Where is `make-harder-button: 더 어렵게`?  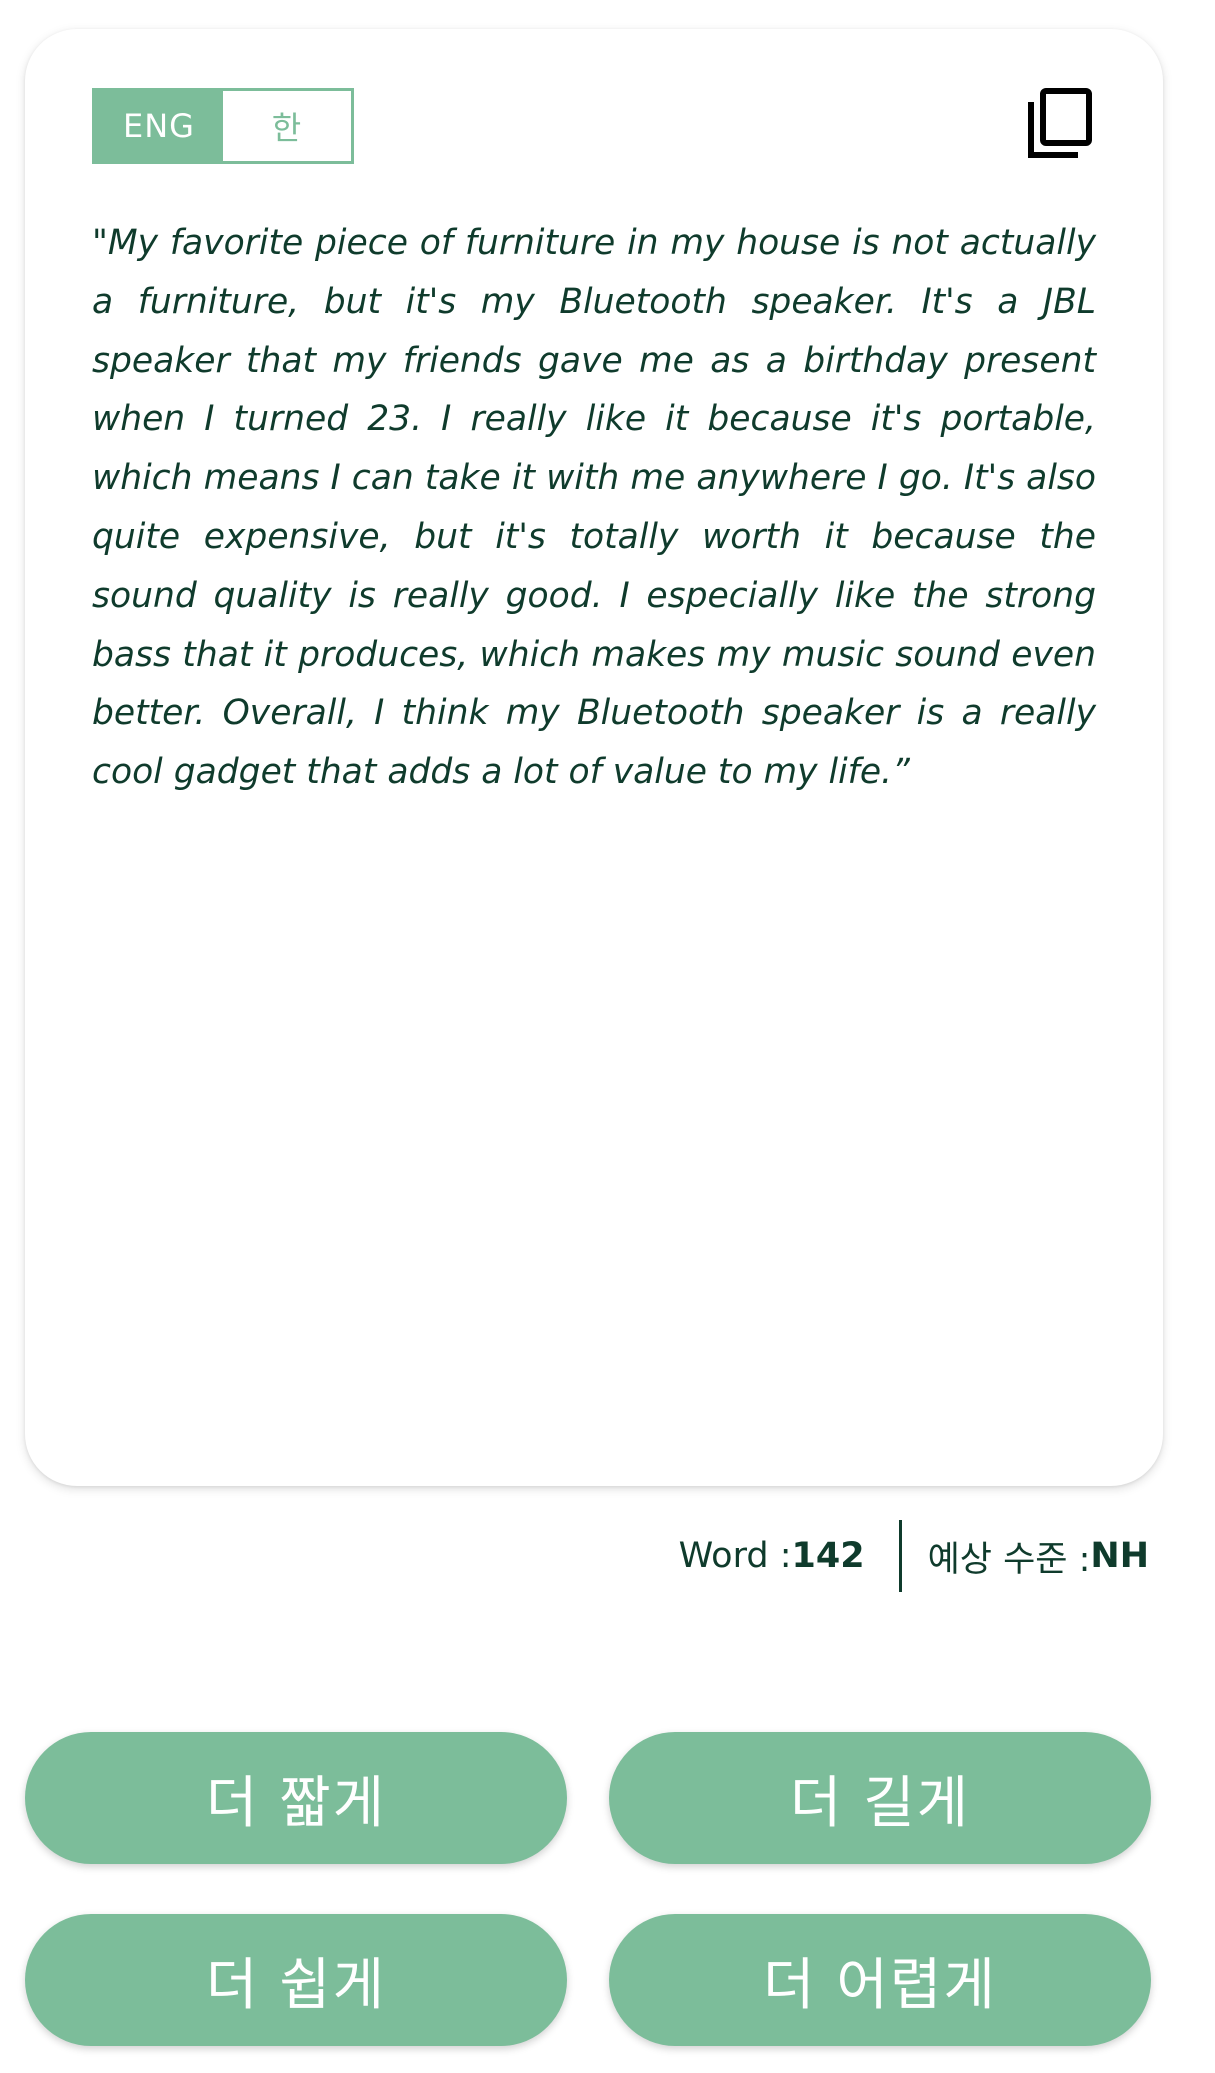
make-harder-button: 더 어렵게 is located at coordinates (880, 1980).